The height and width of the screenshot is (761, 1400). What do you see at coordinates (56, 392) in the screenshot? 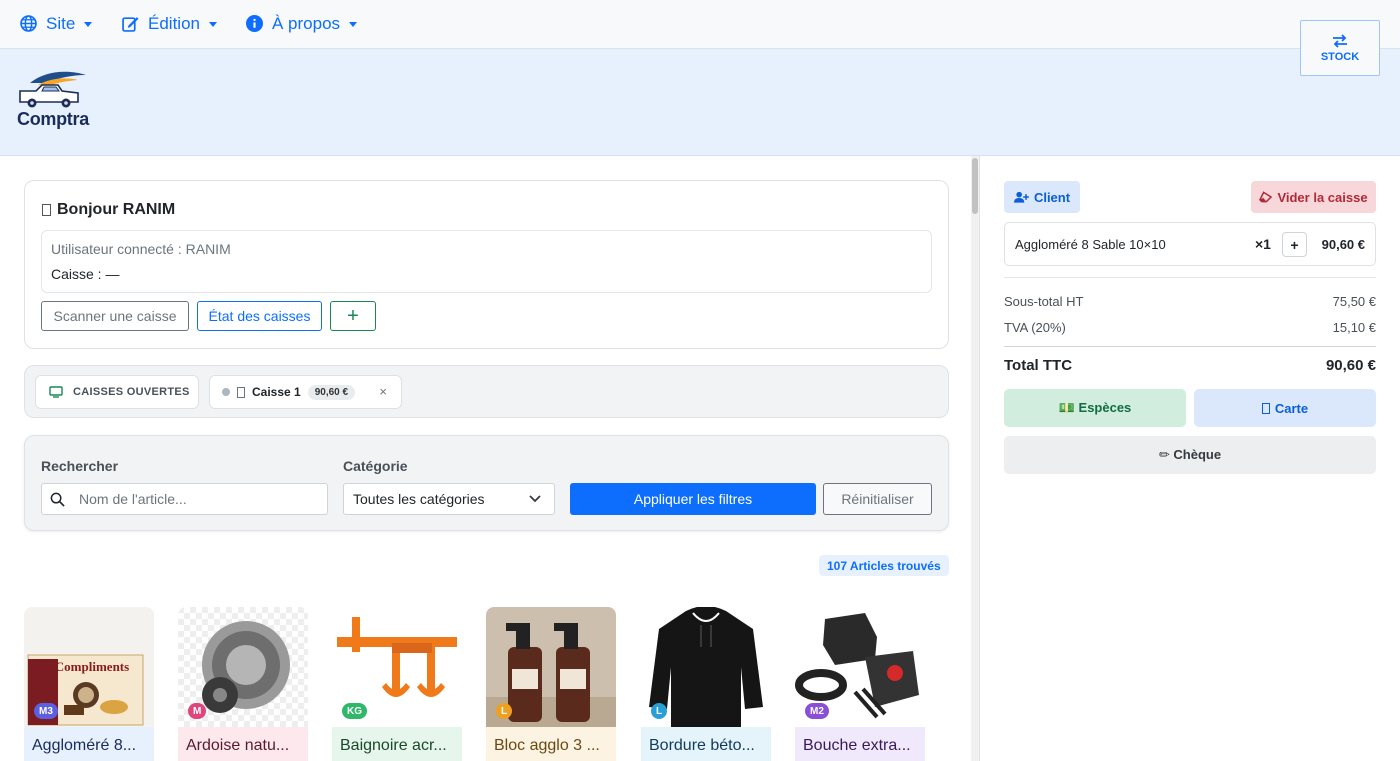
I see `monitor-icon` at bounding box center [56, 392].